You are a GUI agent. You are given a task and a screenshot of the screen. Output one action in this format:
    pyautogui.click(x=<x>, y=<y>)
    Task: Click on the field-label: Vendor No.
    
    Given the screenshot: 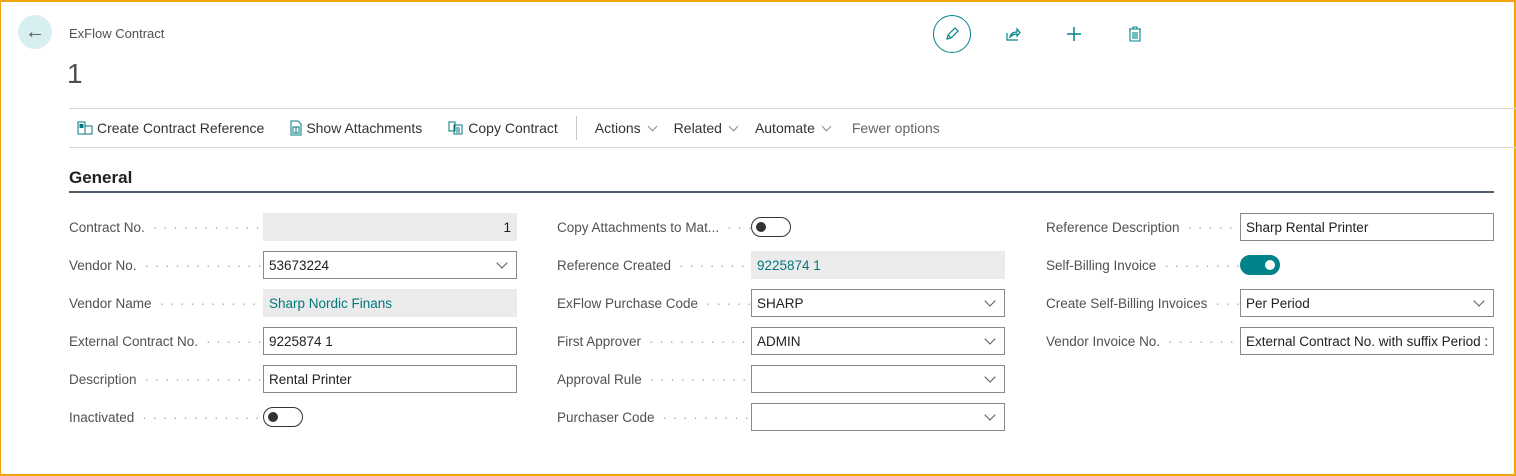 What is the action you would take?
    pyautogui.click(x=103, y=265)
    